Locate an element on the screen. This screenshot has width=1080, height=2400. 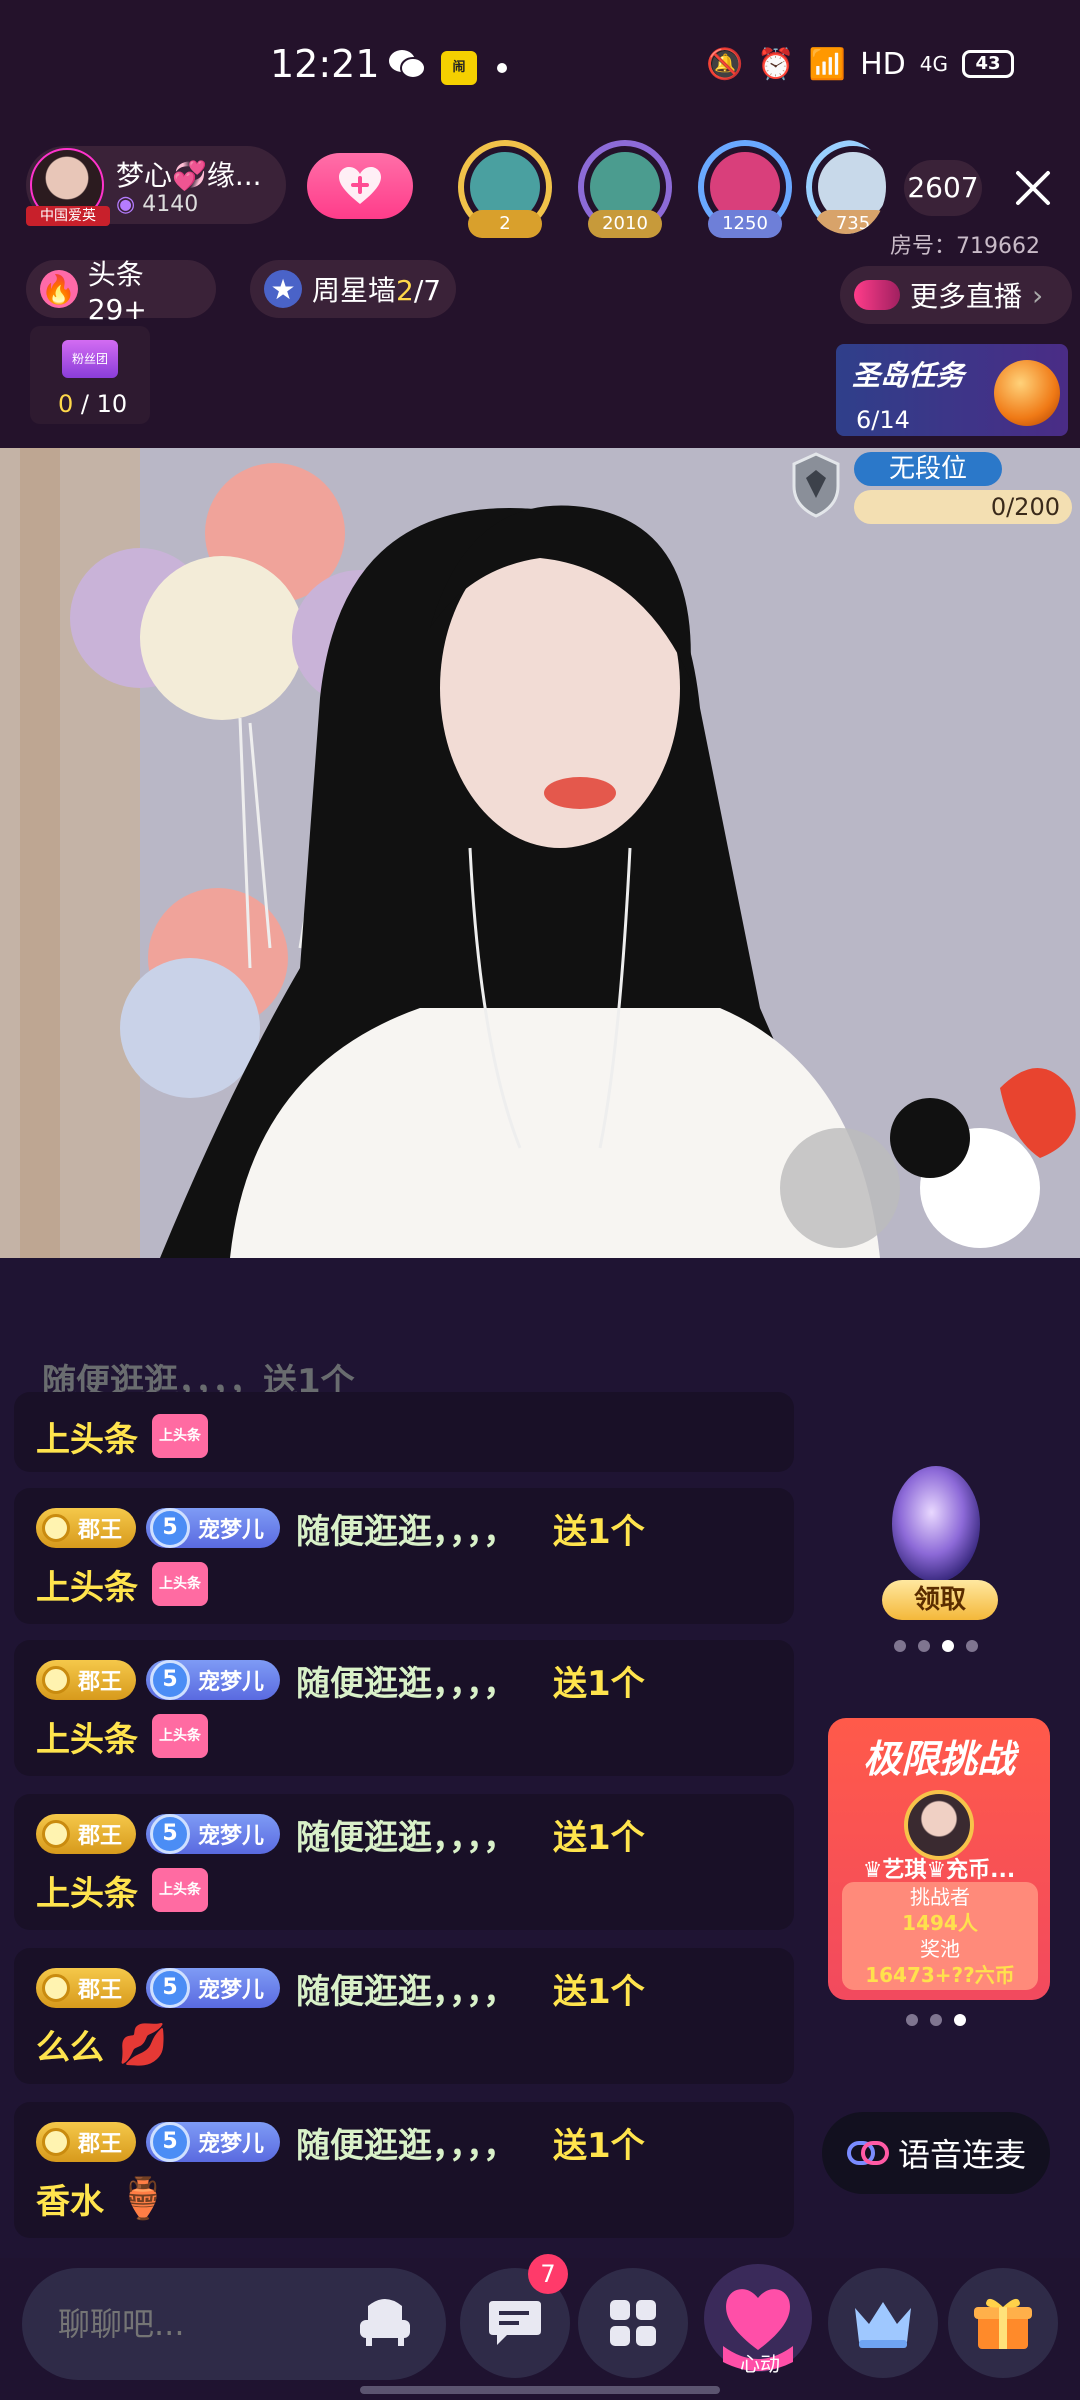
week-star-prefix: 周星墙 is located at coordinates (354, 290).